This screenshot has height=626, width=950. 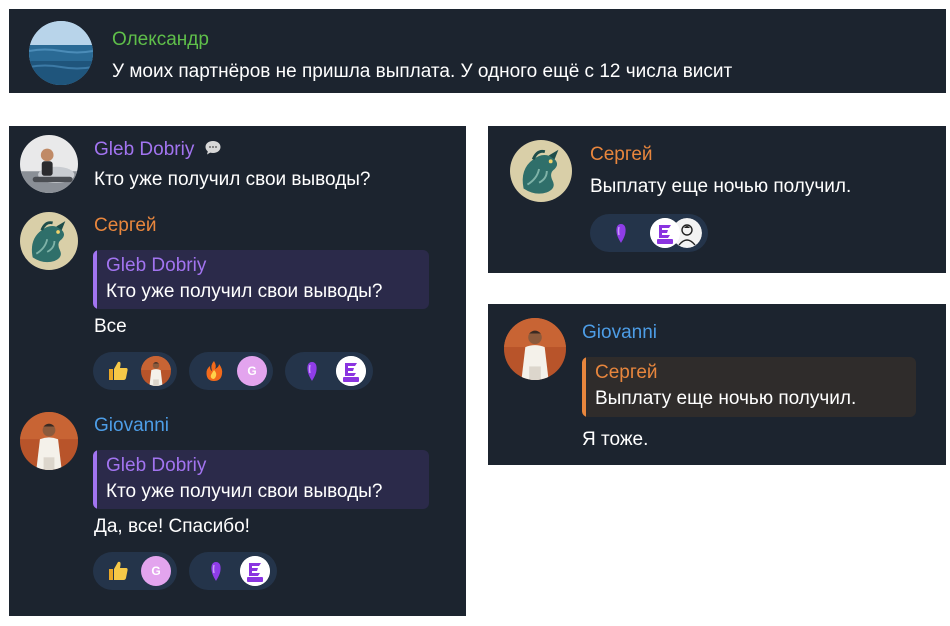 What do you see at coordinates (214, 371) in the screenshot?
I see `fire-icon` at bounding box center [214, 371].